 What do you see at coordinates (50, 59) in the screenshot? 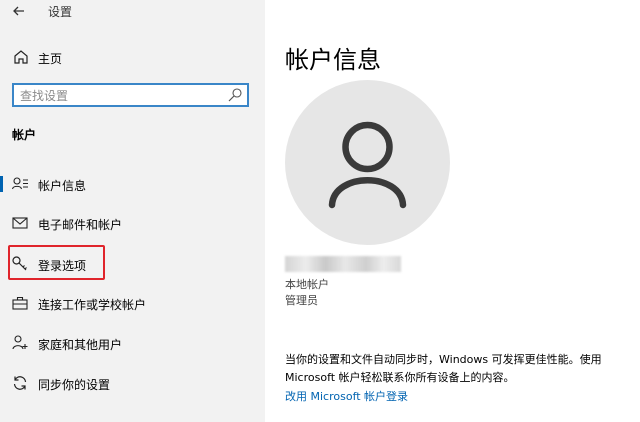
I see `nav-home-label: 主页` at bounding box center [50, 59].